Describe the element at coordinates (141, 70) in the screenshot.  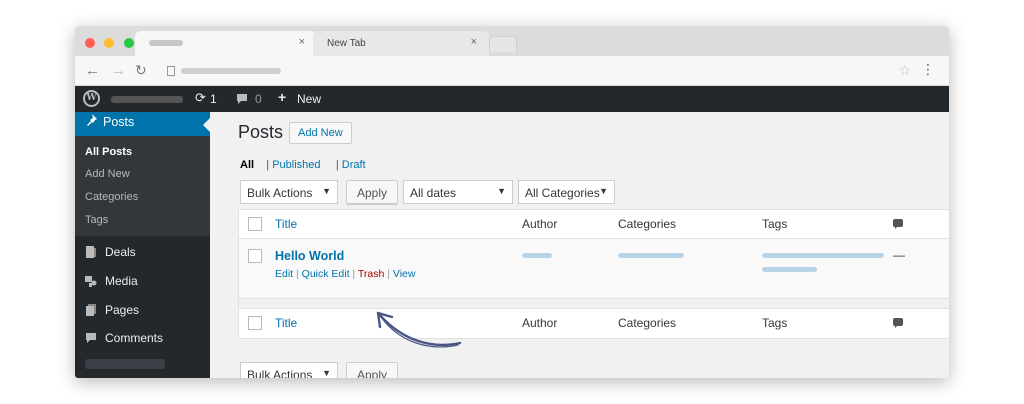
I see `reload-icon: ↻` at that location.